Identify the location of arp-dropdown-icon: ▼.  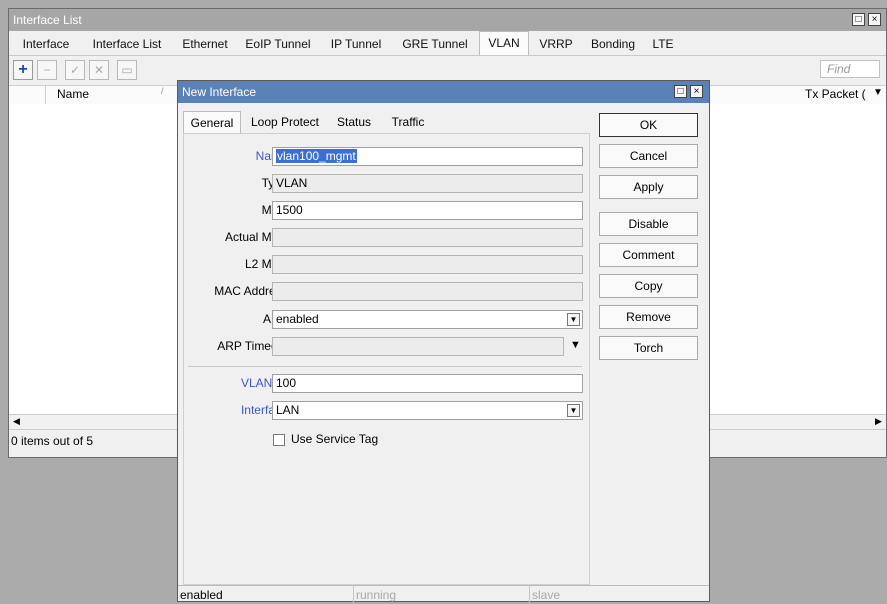
(573, 319).